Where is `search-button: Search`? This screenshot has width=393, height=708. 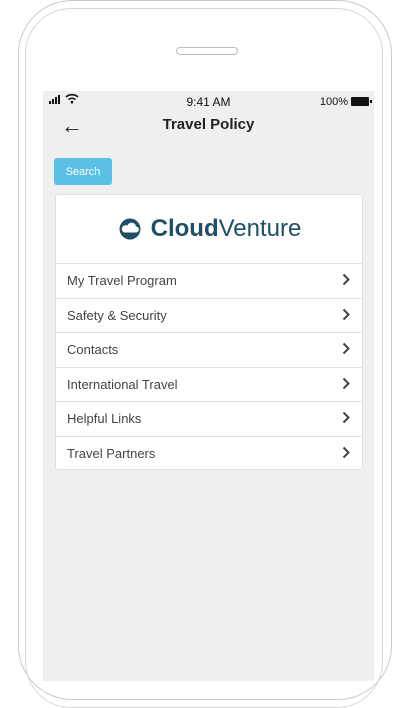
search-button: Search is located at coordinates (83, 171).